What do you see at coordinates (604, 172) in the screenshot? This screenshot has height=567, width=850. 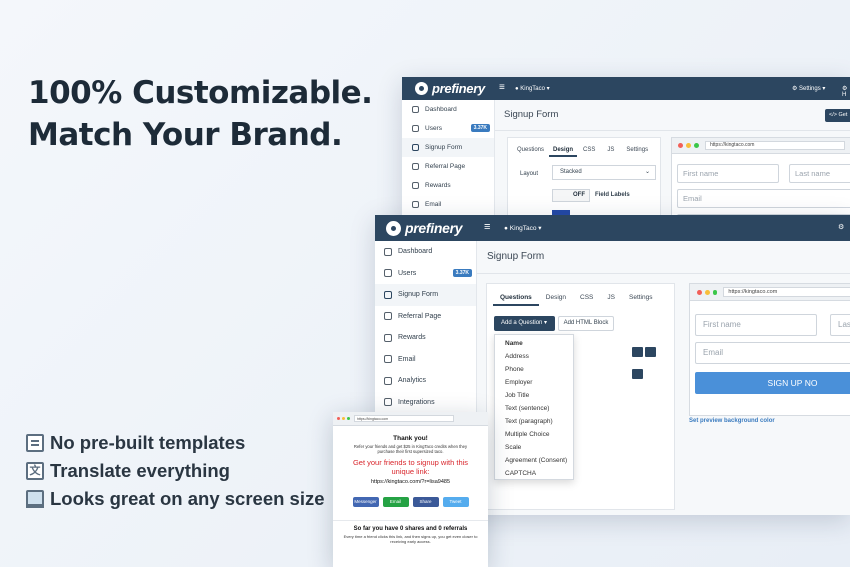 I see `layout-select: Stacked ⌄` at bounding box center [604, 172].